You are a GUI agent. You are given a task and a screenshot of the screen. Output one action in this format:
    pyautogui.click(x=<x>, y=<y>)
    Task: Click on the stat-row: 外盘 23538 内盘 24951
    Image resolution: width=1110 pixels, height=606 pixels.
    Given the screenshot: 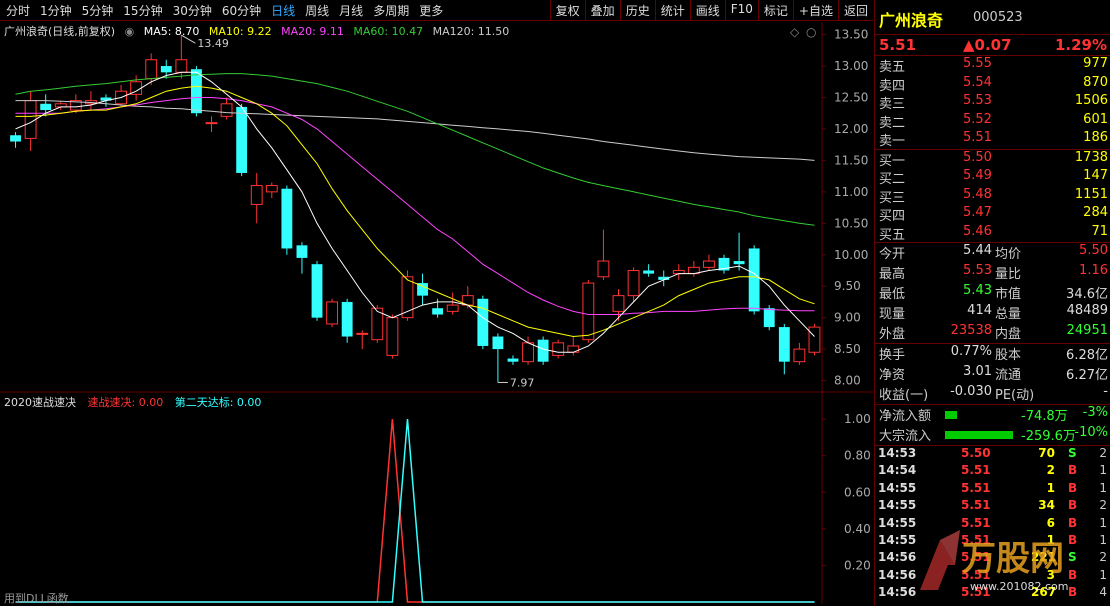 What is the action you would take?
    pyautogui.click(x=992, y=333)
    